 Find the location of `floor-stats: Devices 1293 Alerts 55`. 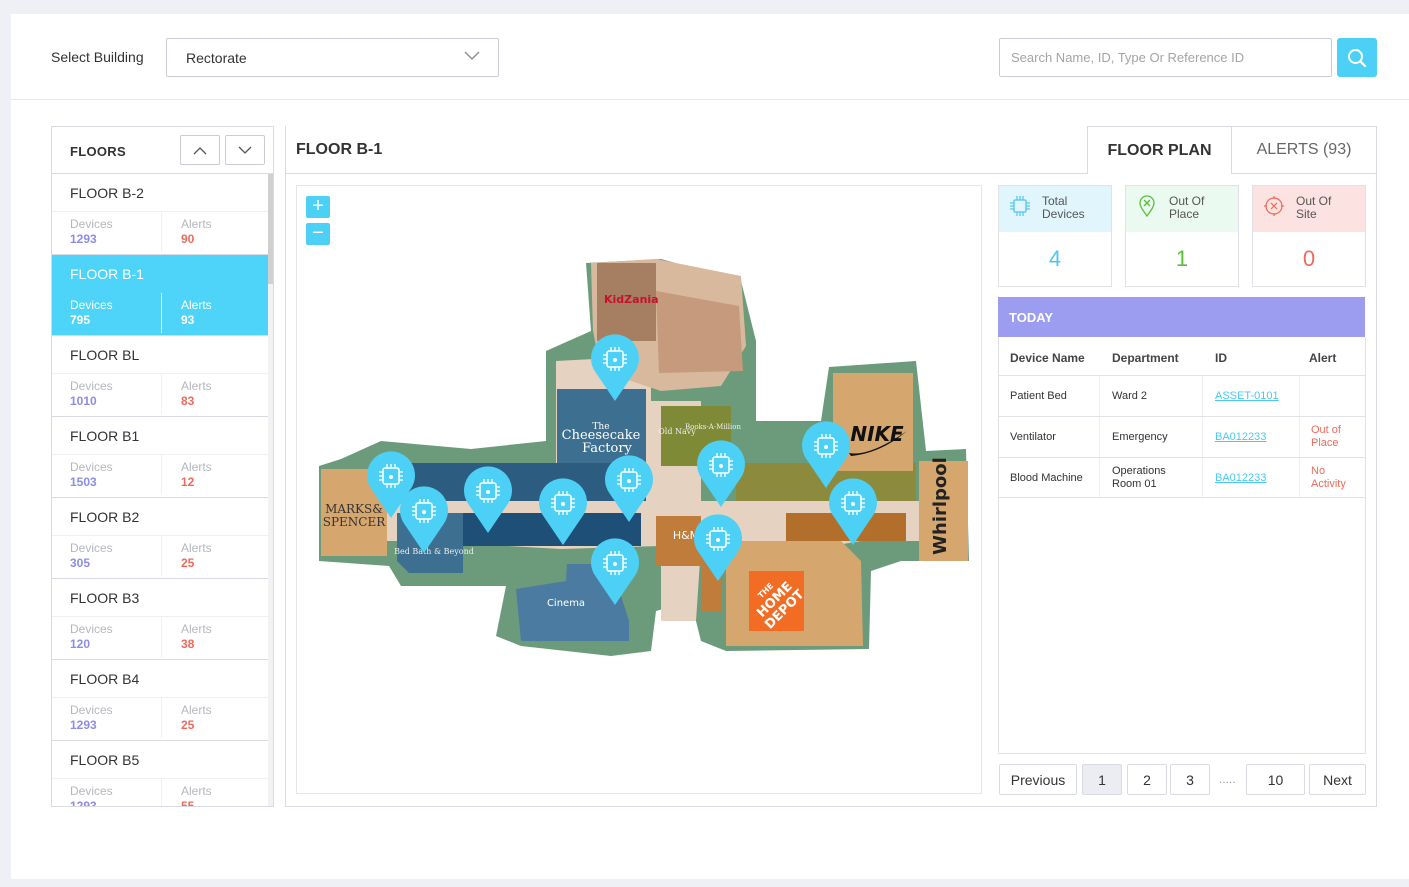

floor-stats: Devices 1293 Alerts 55 is located at coordinates (160, 792).